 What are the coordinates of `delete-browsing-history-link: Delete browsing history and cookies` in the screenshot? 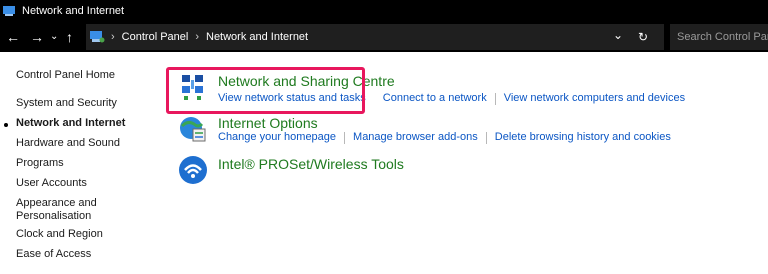 It's located at (583, 137).